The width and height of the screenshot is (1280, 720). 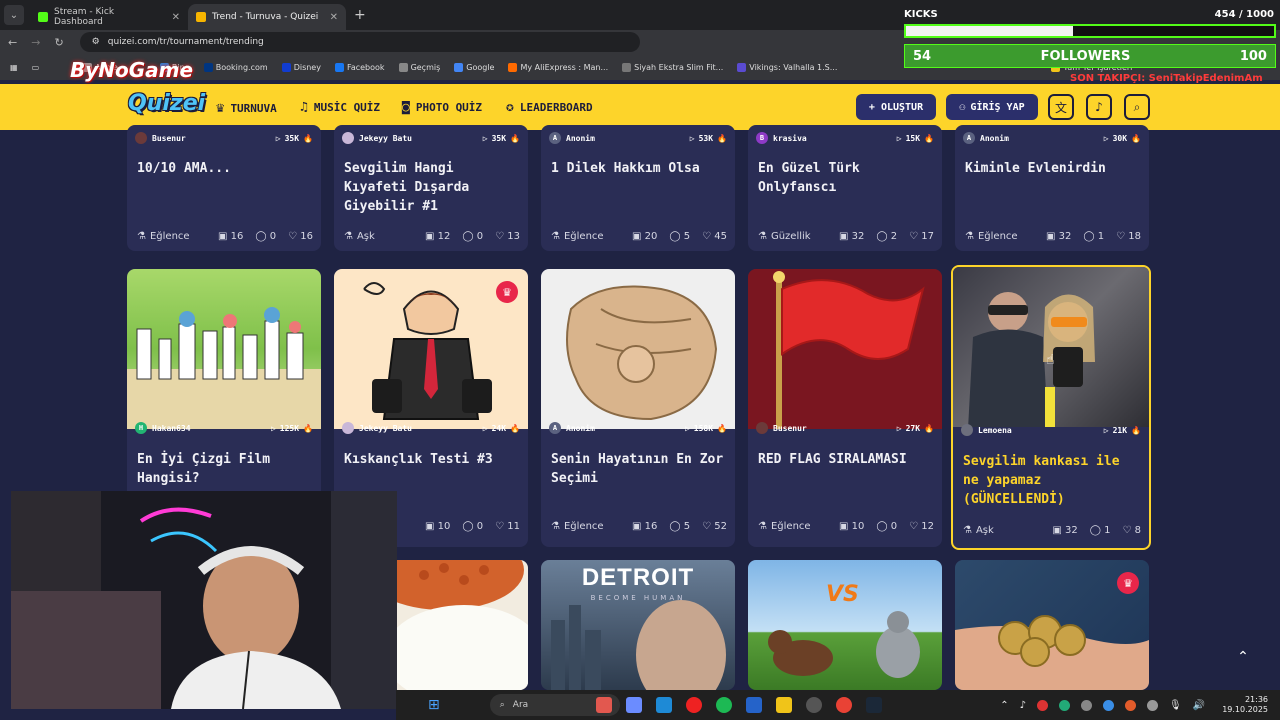 I want to click on quiz-card: VS, so click(x=845, y=625).